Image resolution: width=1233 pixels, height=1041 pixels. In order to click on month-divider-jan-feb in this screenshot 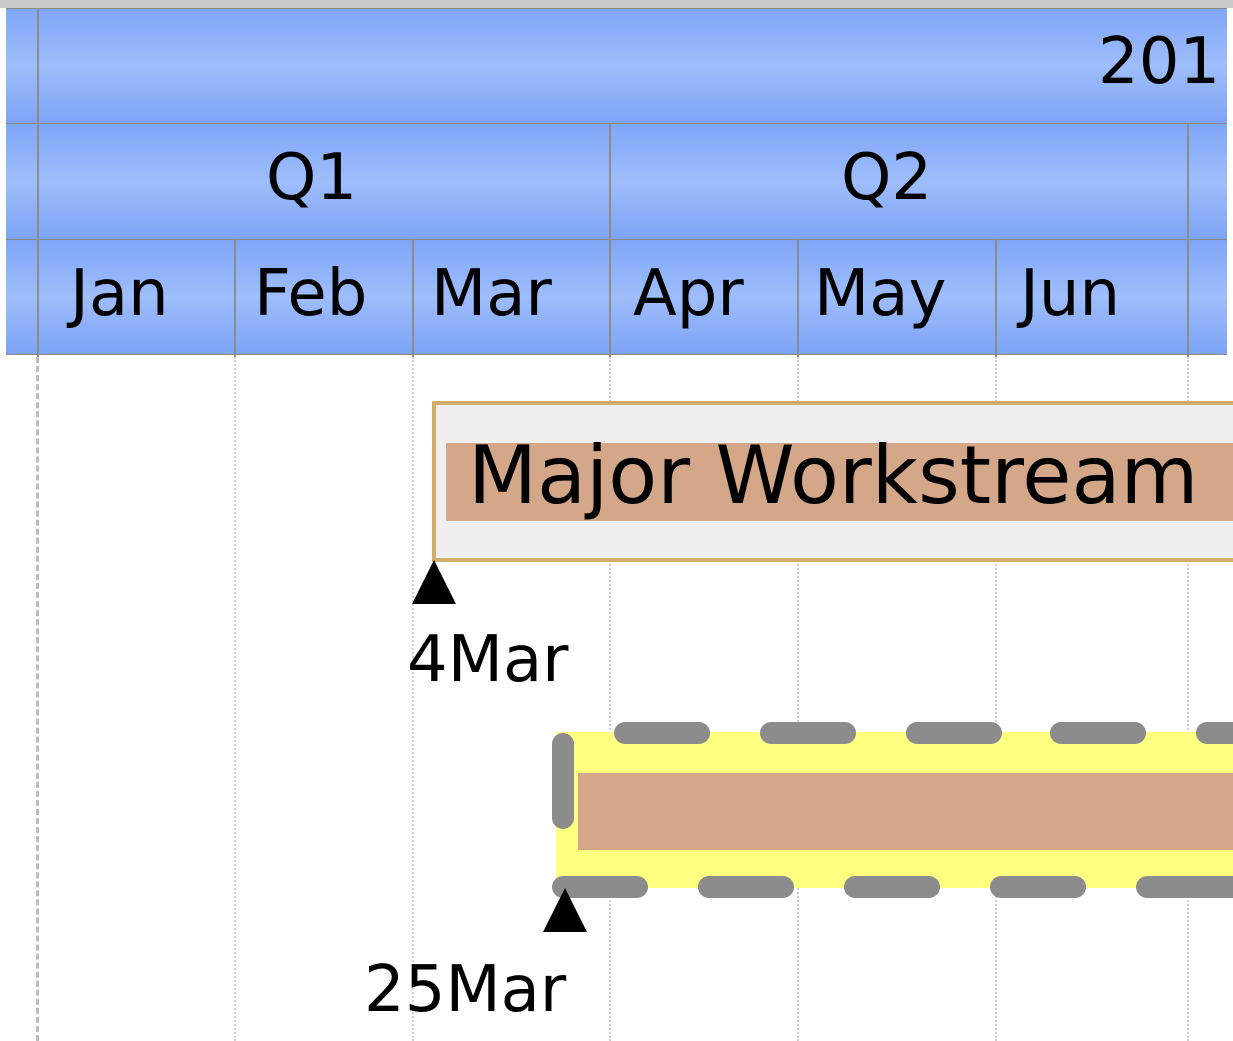, I will do `click(235, 298)`.